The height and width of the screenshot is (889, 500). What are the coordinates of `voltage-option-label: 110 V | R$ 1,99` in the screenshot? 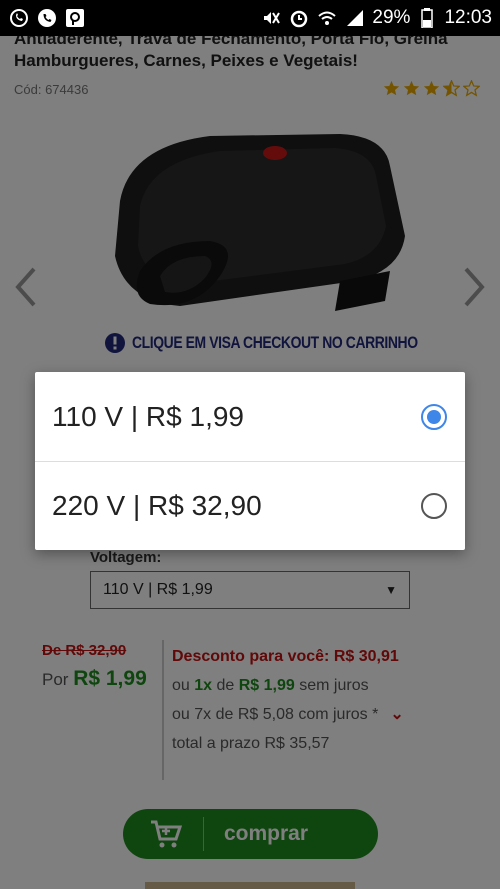 It's located at (148, 416).